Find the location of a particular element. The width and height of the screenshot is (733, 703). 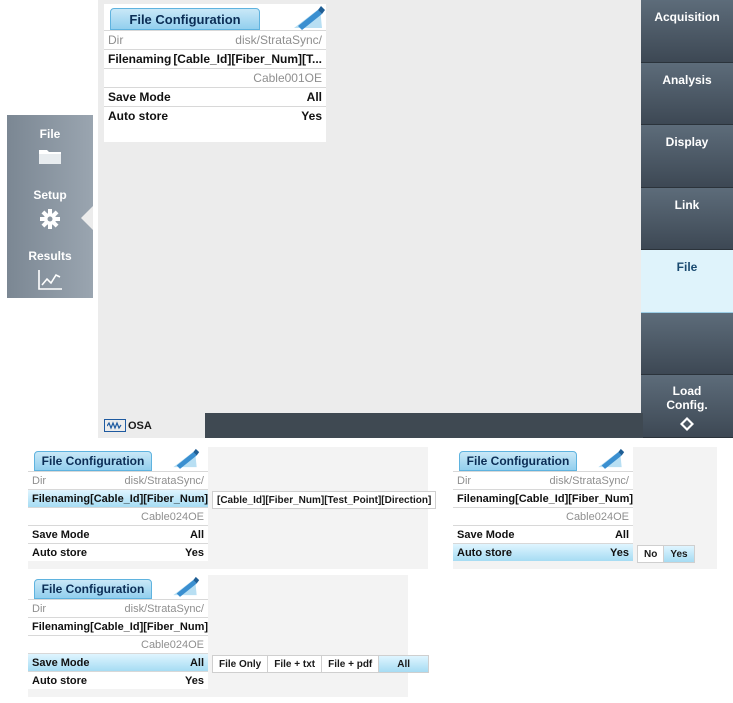

softkey-load-config: Load Config. is located at coordinates (687, 406).